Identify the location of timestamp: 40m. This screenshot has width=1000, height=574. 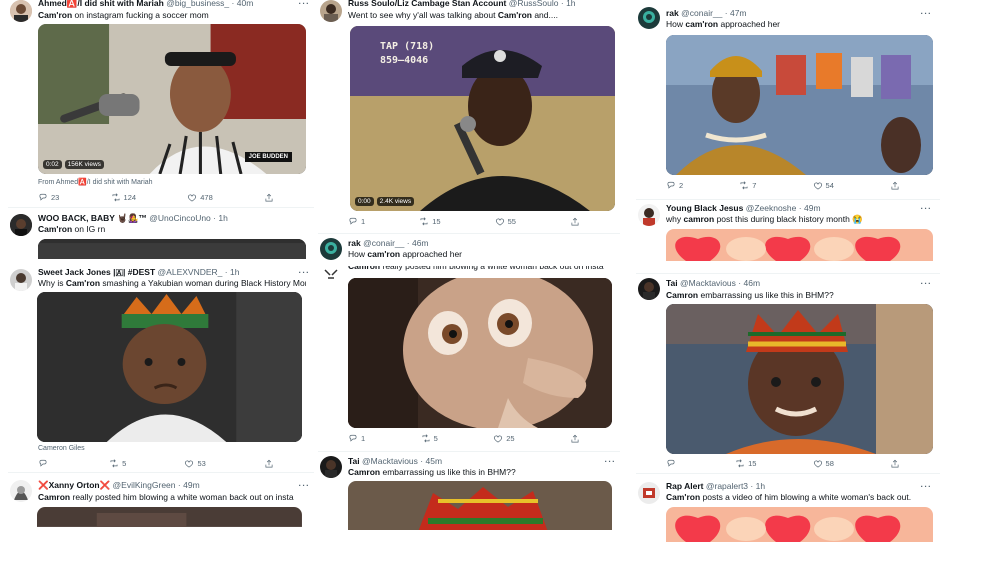
(245, 4).